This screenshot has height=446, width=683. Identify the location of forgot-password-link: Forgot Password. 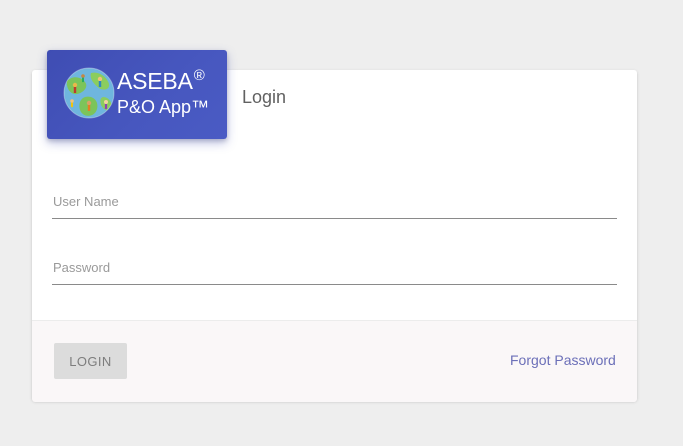
(563, 360).